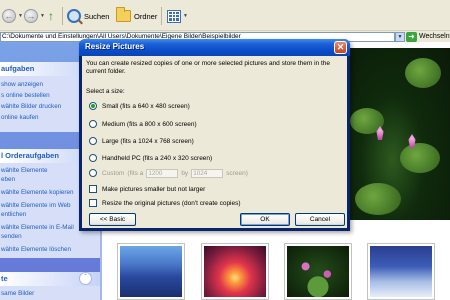 This screenshot has width=450, height=300. What do you see at coordinates (105, 91) in the screenshot?
I see `select-size-label: Select a size:` at bounding box center [105, 91].